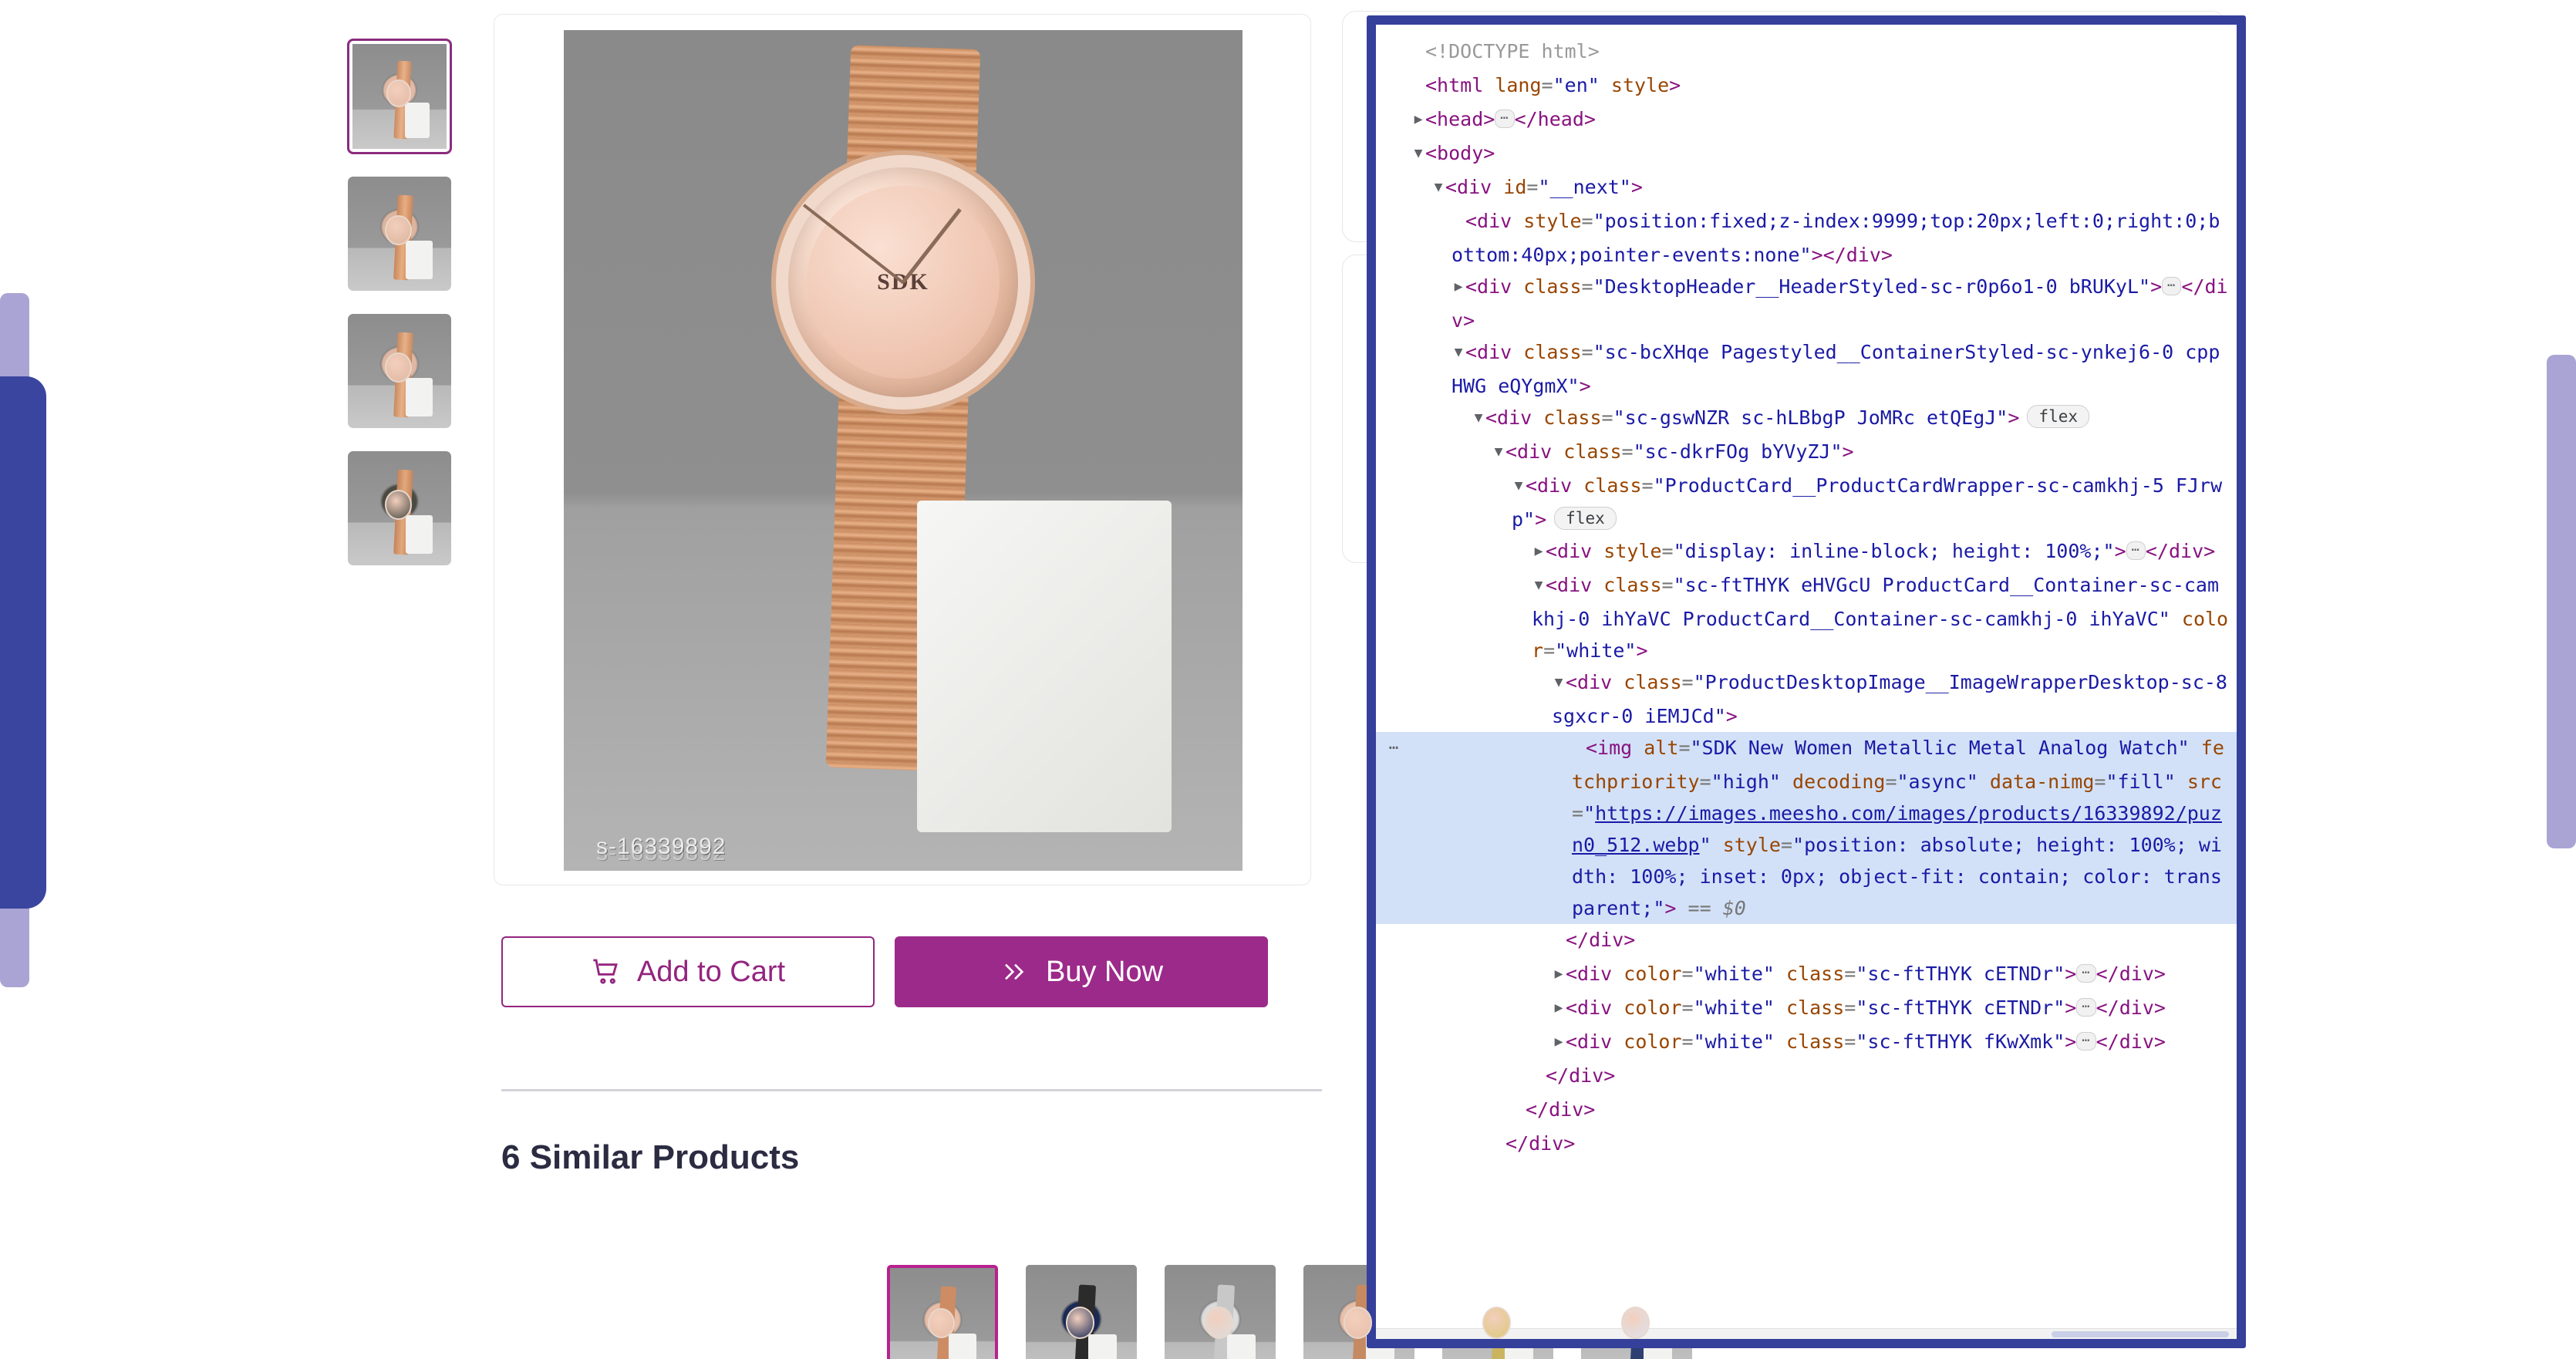  I want to click on section-divider, so click(911, 1090).